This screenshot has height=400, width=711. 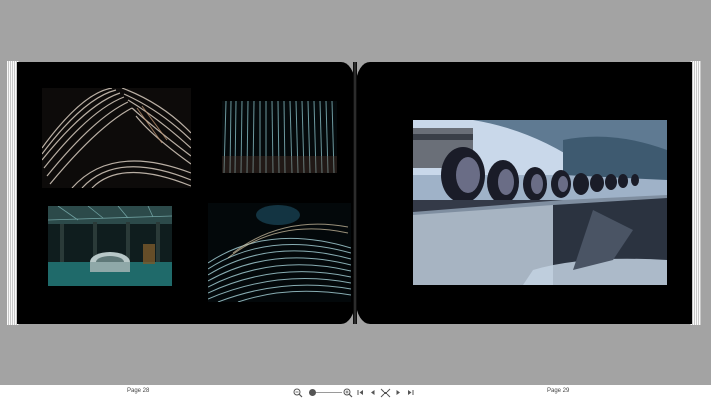 I want to click on magnifier-minus-icon, so click(x=298, y=392).